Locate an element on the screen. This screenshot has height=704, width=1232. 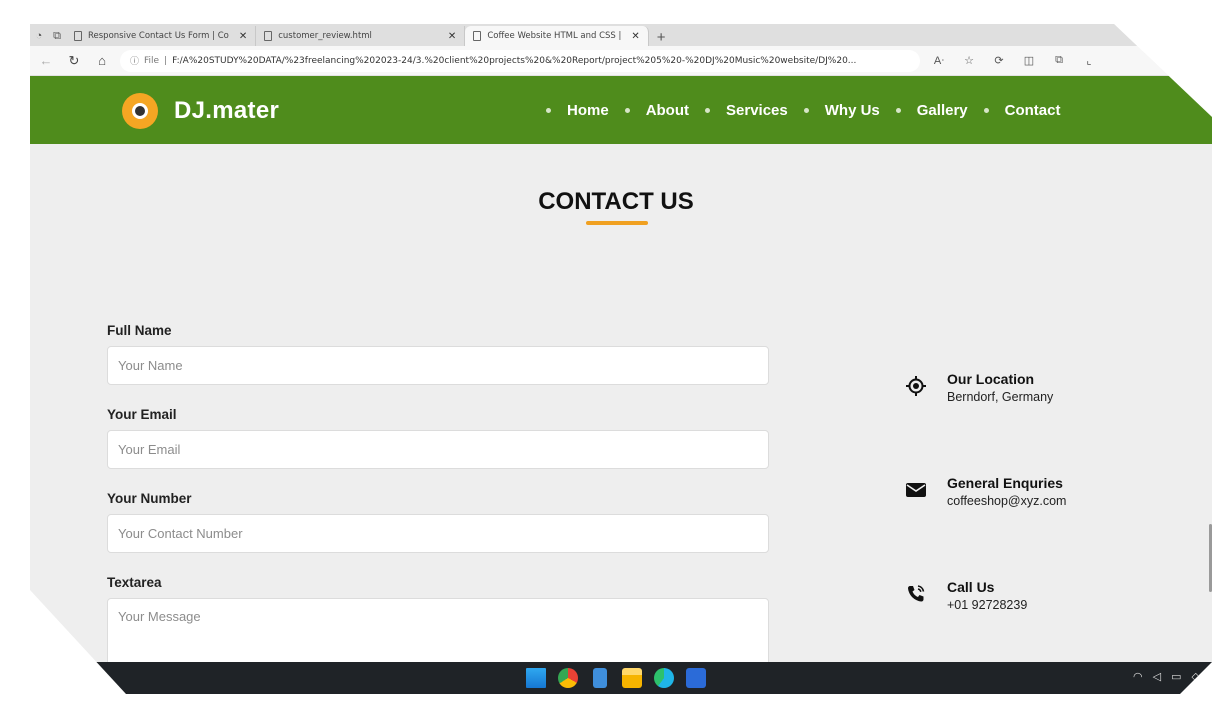
wifi-icon: ◠ is located at coordinates (1138, 676).